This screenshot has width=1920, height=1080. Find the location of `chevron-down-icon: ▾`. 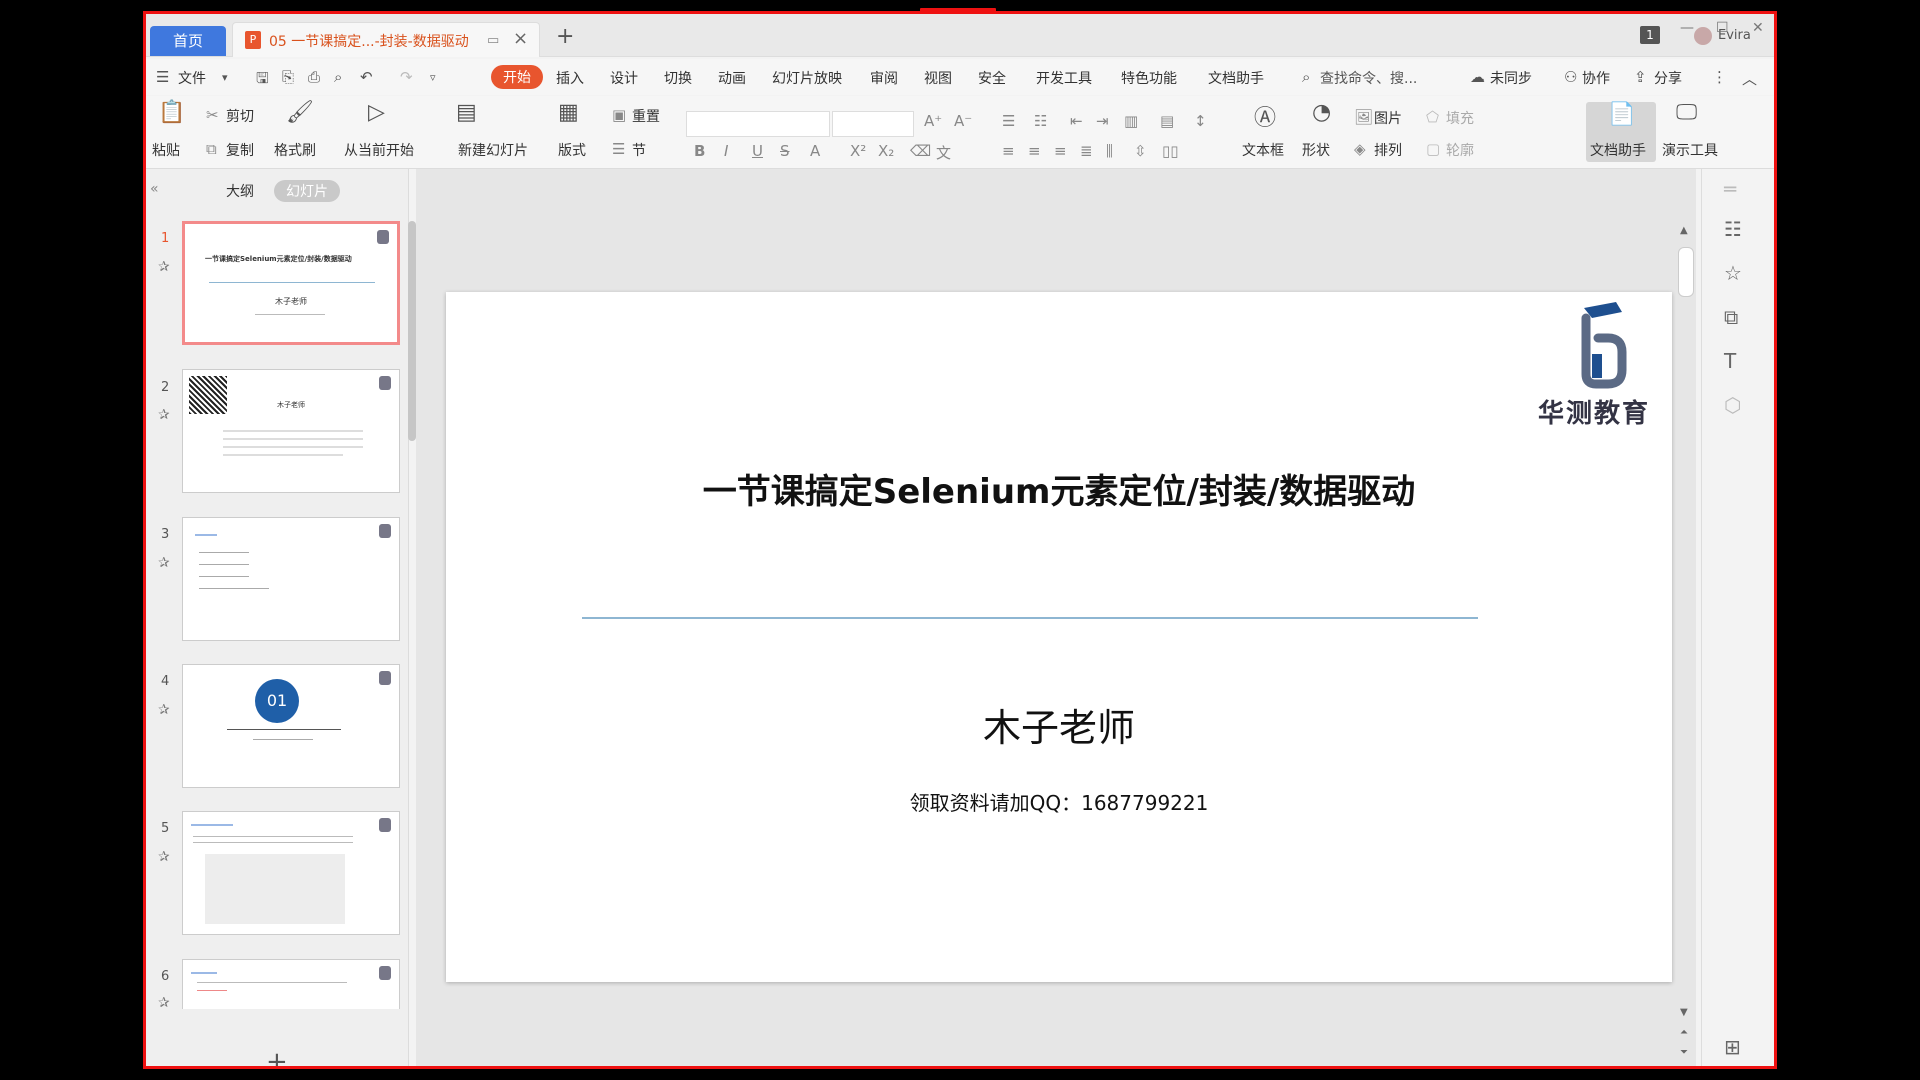

chevron-down-icon: ▾ is located at coordinates (225, 77).